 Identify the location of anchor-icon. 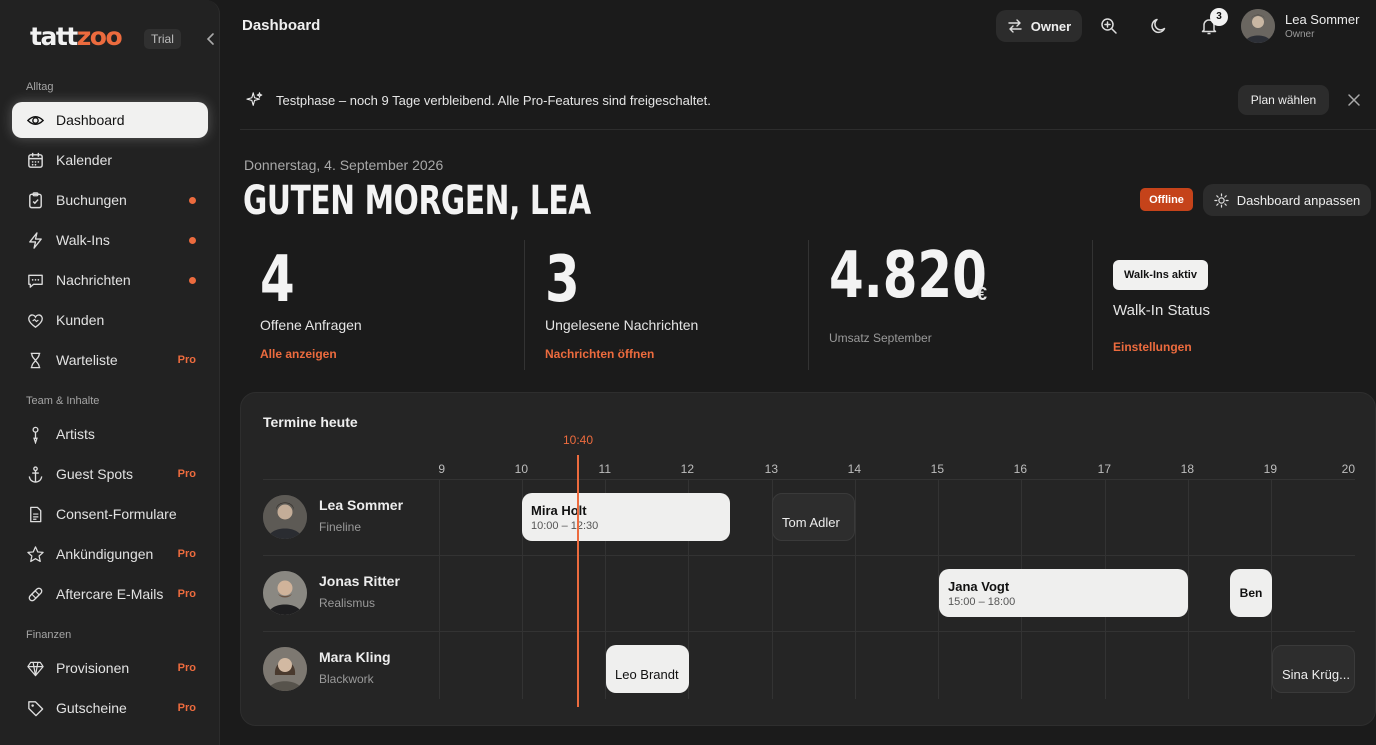
(35, 474).